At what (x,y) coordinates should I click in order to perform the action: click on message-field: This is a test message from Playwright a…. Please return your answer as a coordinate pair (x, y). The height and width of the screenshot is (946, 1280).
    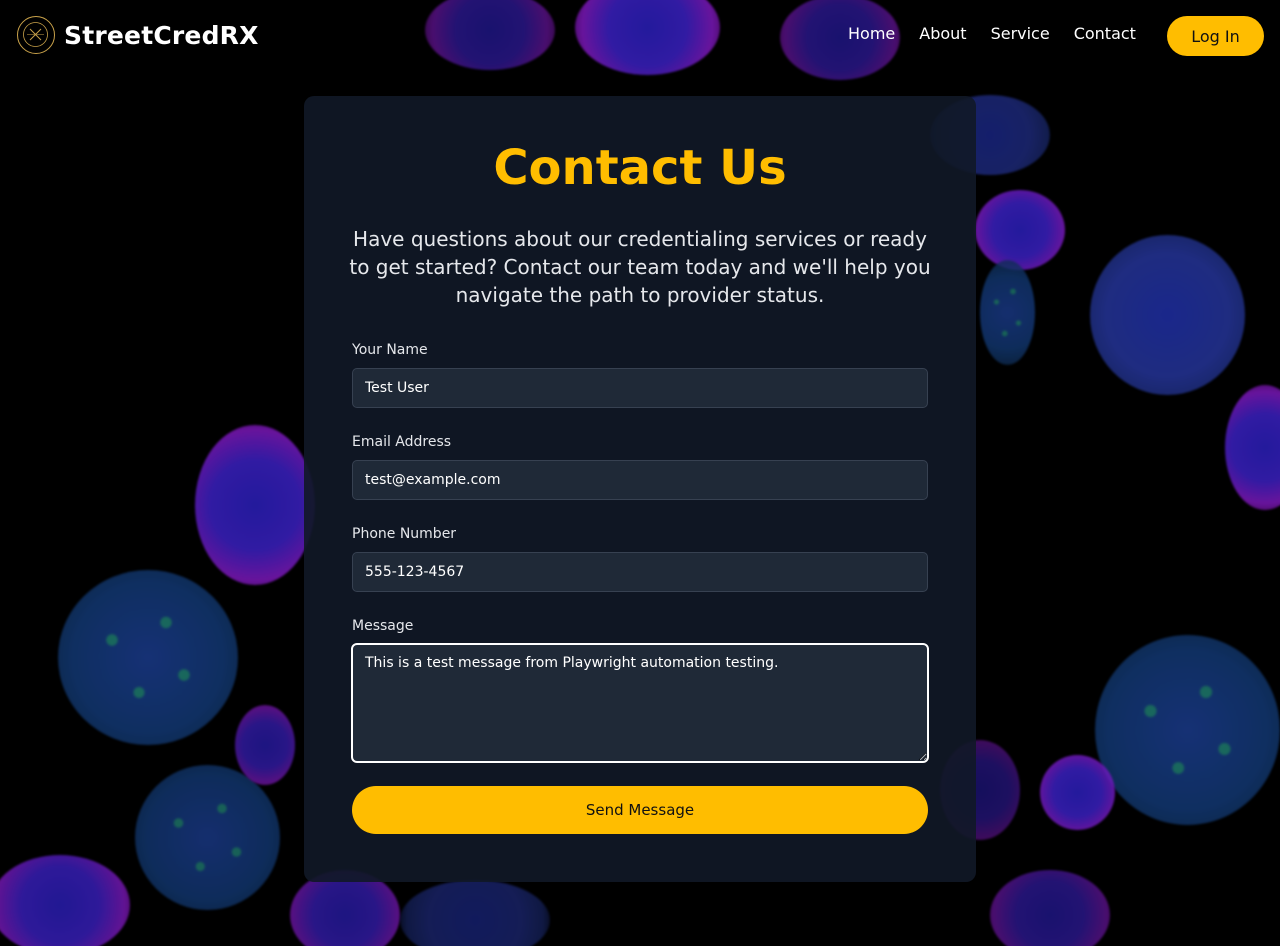
    Looking at the image, I should click on (640, 703).